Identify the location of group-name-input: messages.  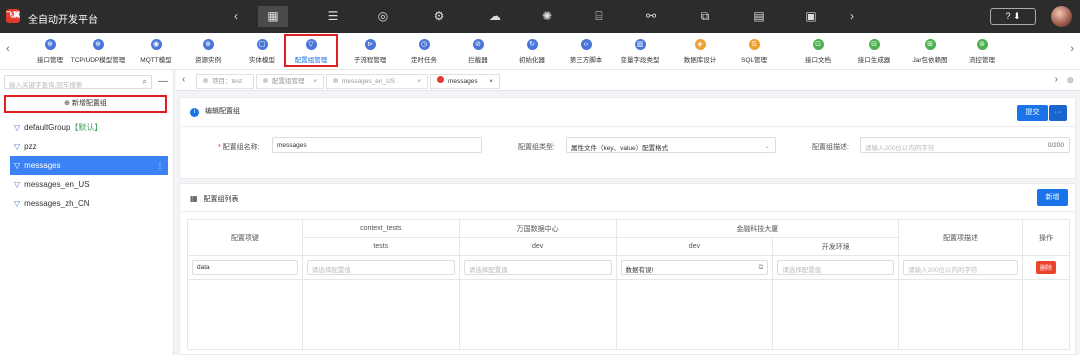
(377, 145).